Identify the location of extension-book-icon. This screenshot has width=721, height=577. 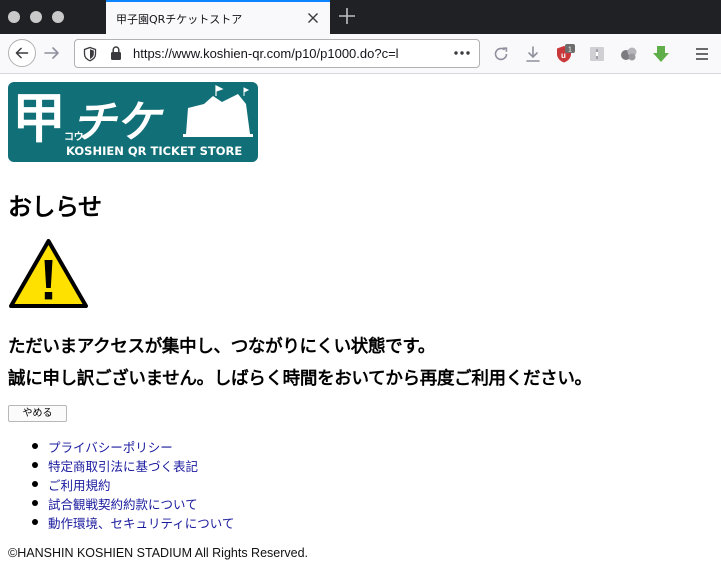
(597, 54).